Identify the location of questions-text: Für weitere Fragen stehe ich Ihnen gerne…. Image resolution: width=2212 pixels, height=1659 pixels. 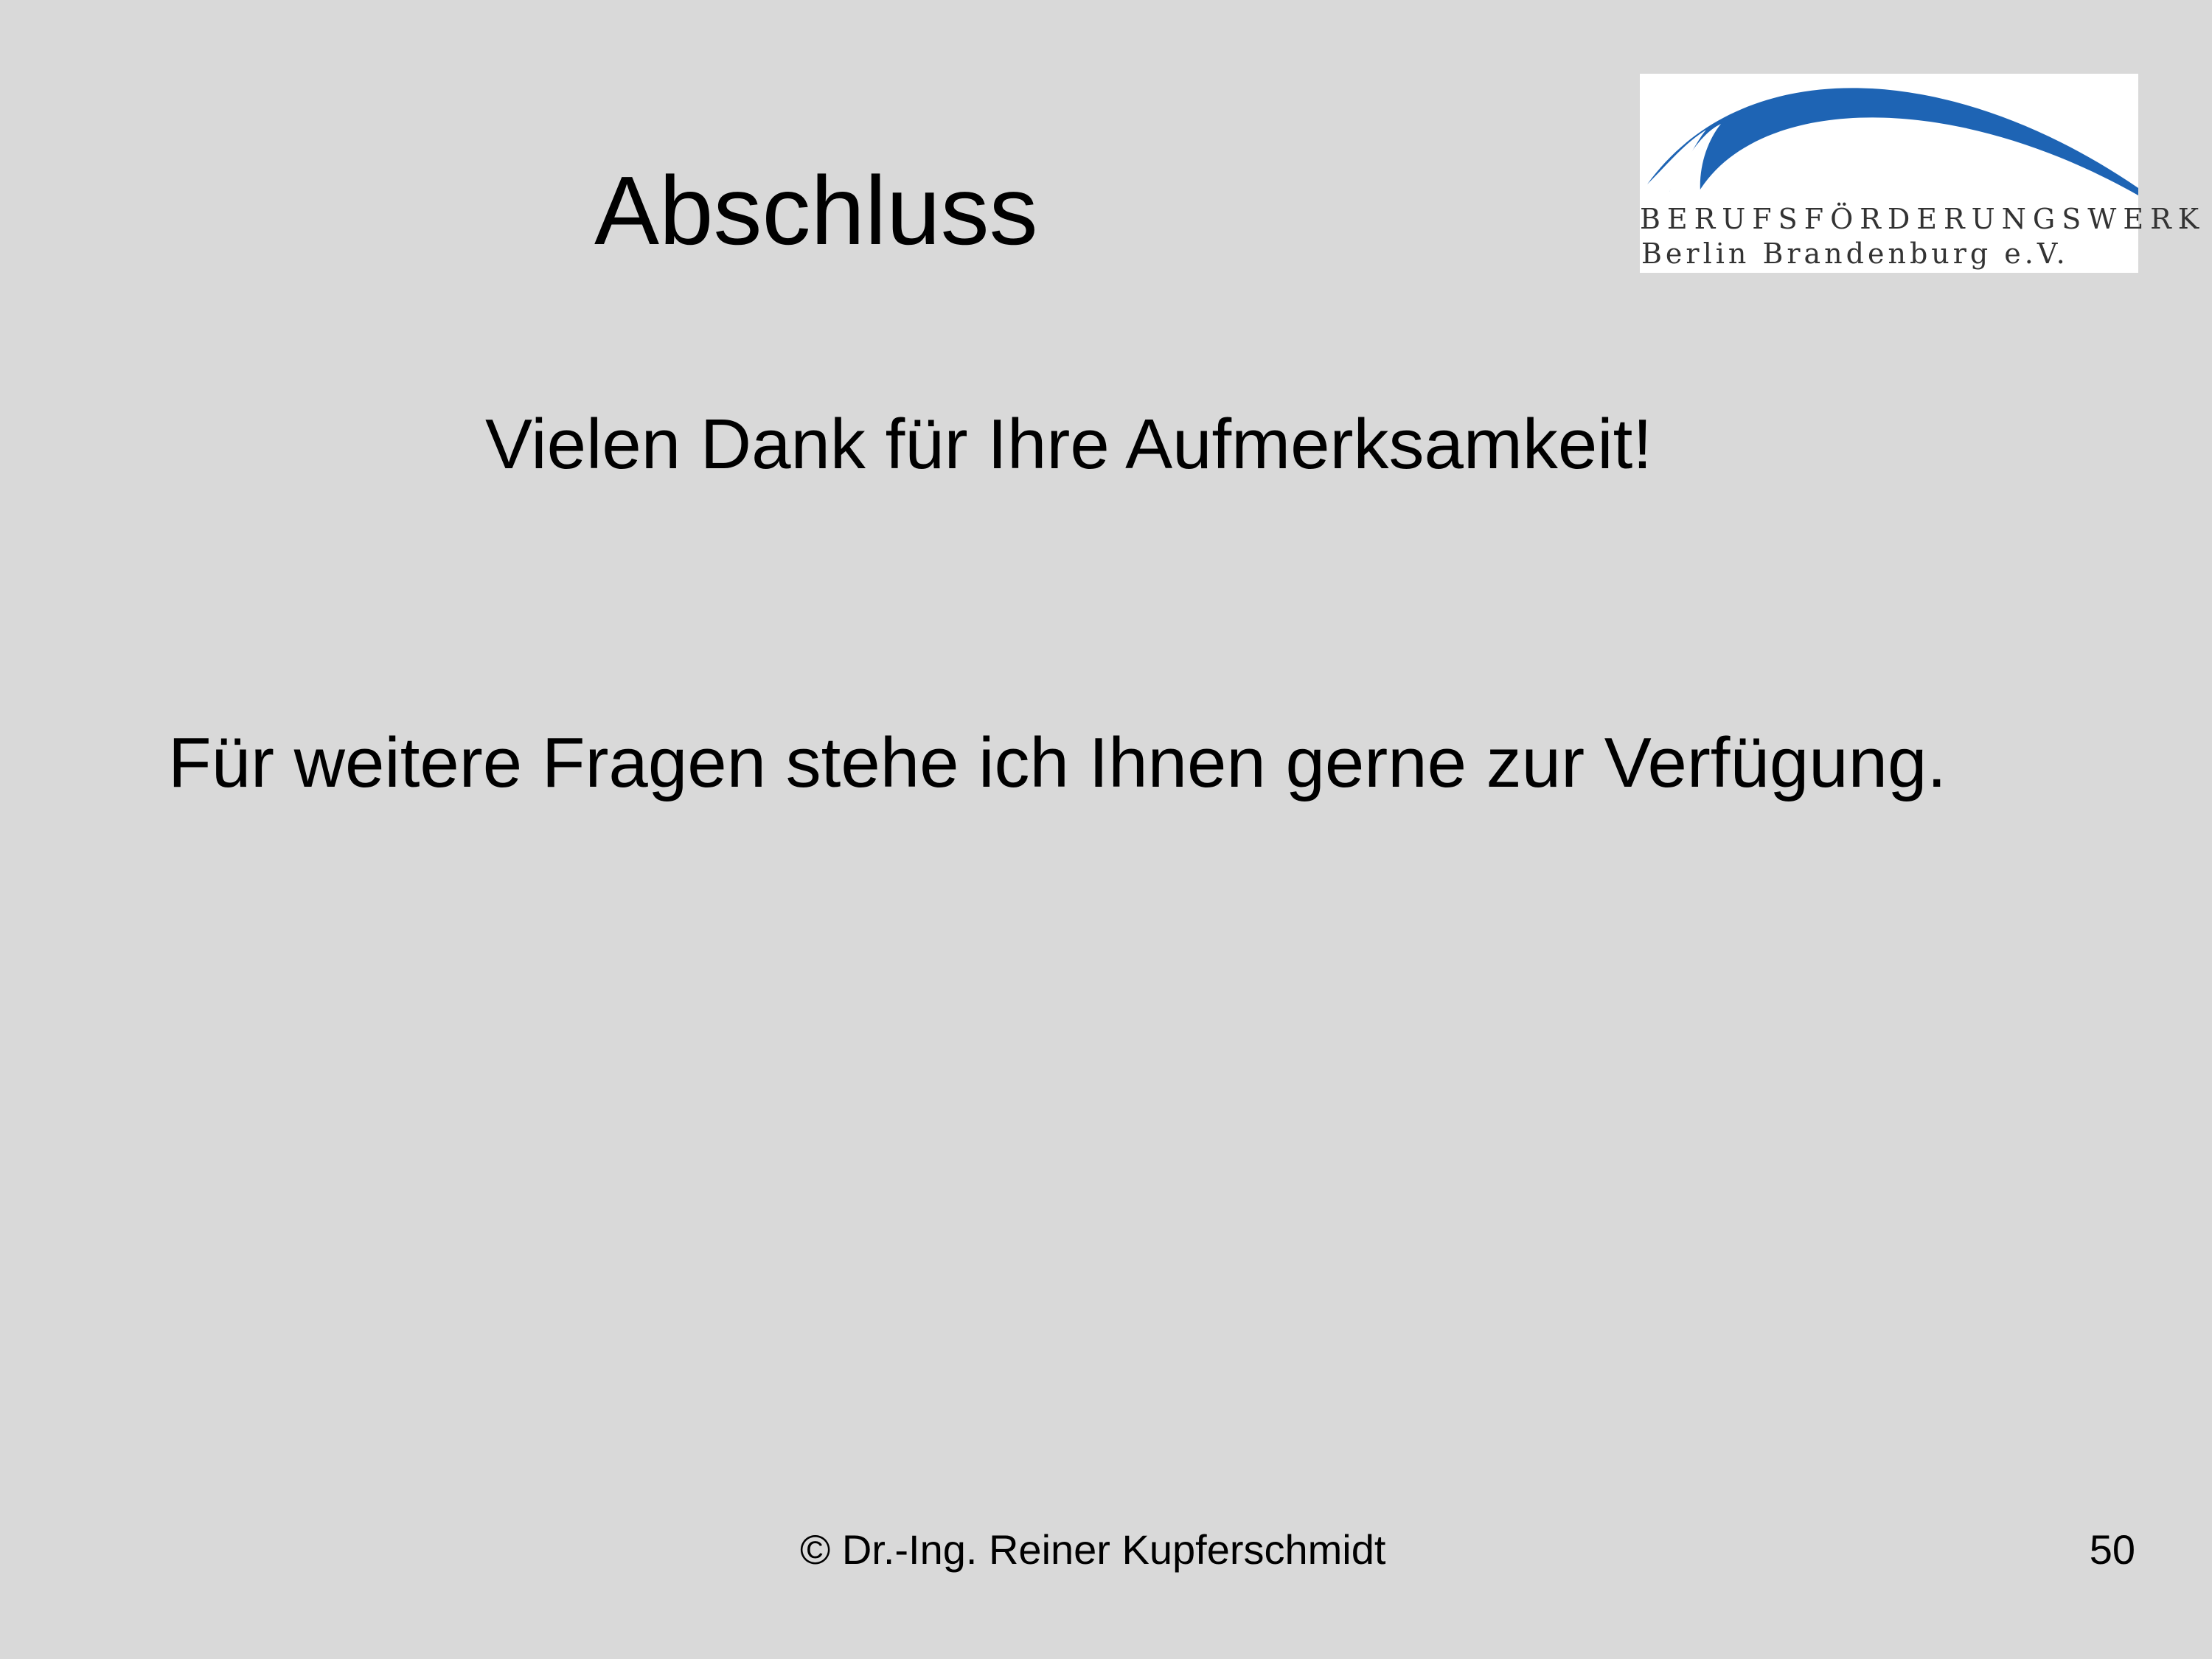
(1057, 762).